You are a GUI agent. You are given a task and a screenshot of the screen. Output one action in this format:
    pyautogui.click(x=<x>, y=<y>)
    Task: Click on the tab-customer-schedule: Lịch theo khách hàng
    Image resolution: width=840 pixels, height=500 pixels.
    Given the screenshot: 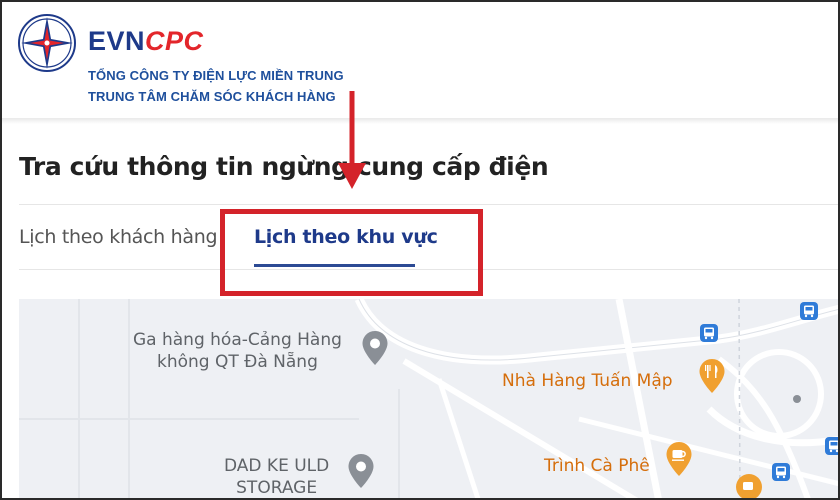 What is the action you would take?
    pyautogui.click(x=118, y=237)
    